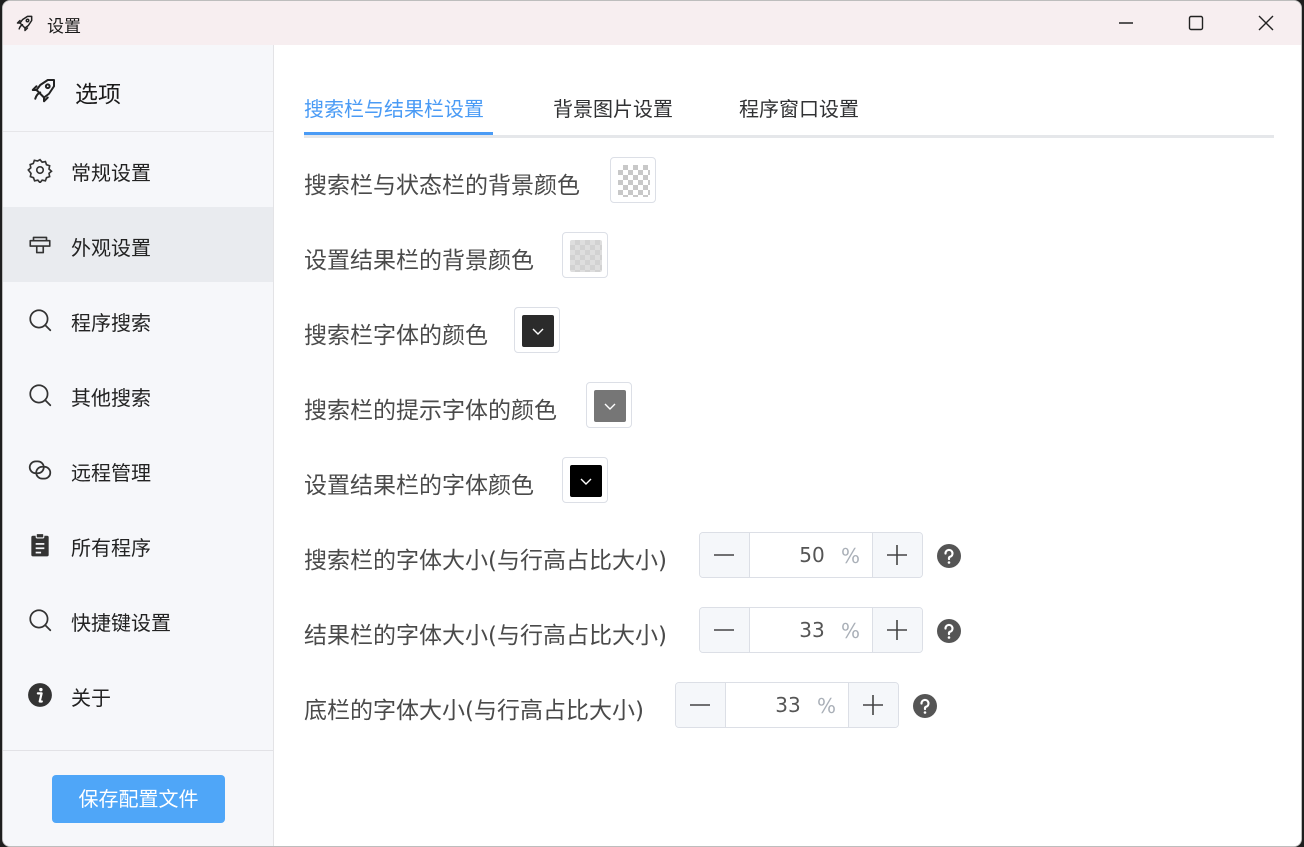 This screenshot has width=1304, height=847. Describe the element at coordinates (121, 623) in the screenshot. I see `sidebar-item-label: 快捷键设置` at that location.